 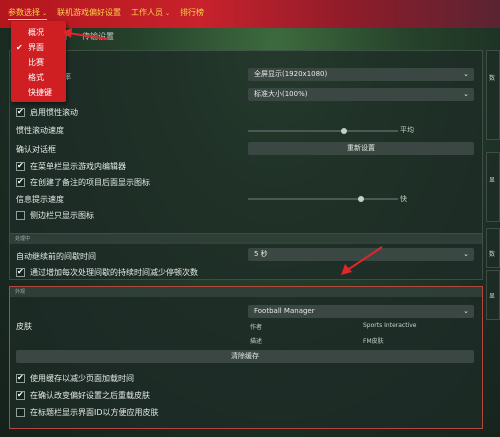 I want to click on inertia-speed-value: 平均, so click(x=407, y=130).